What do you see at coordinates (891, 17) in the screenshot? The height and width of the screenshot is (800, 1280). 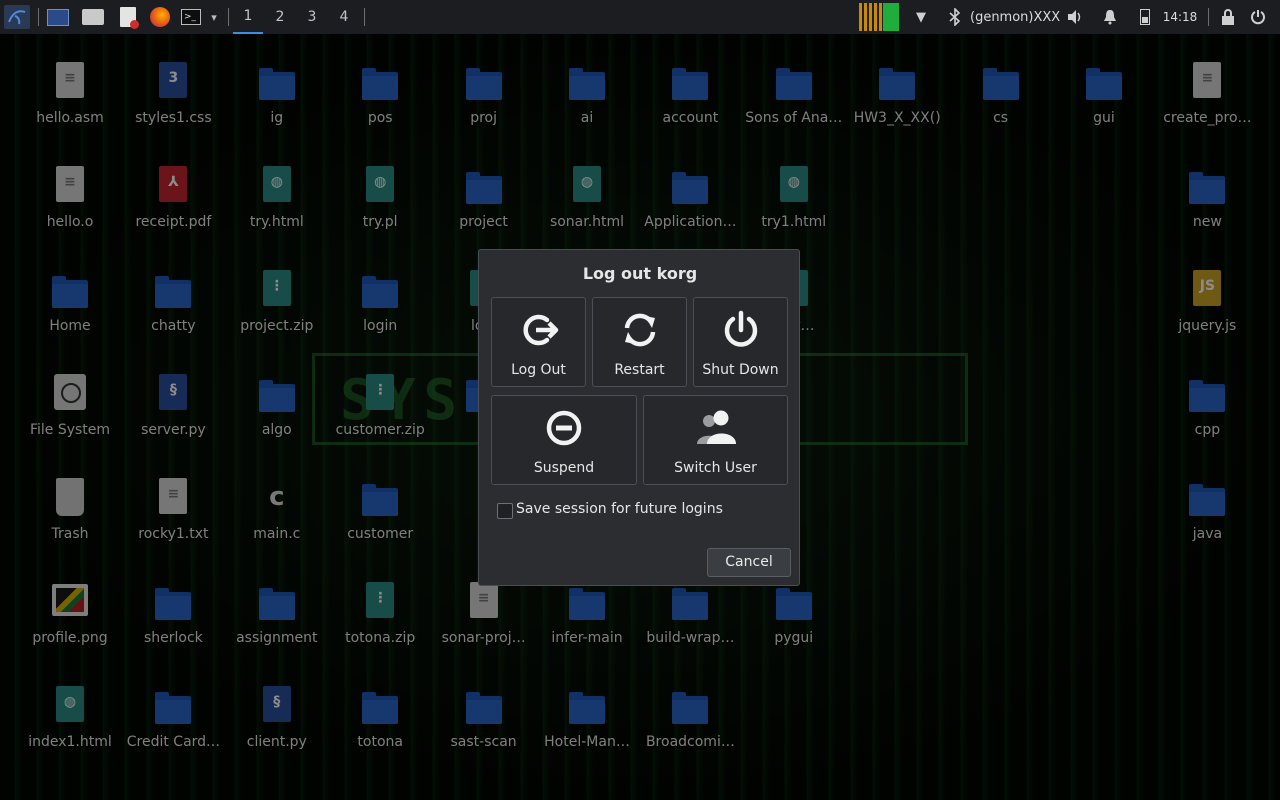 I see `network-graph` at bounding box center [891, 17].